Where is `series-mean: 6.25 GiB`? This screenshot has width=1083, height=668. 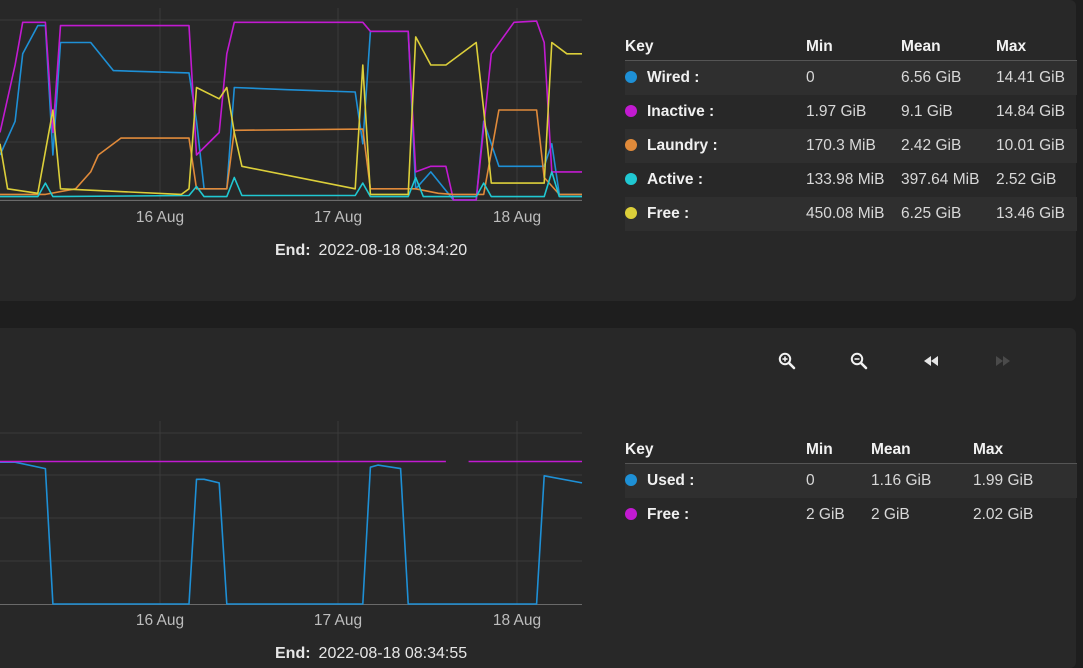 series-mean: 6.25 GiB is located at coordinates (948, 214).